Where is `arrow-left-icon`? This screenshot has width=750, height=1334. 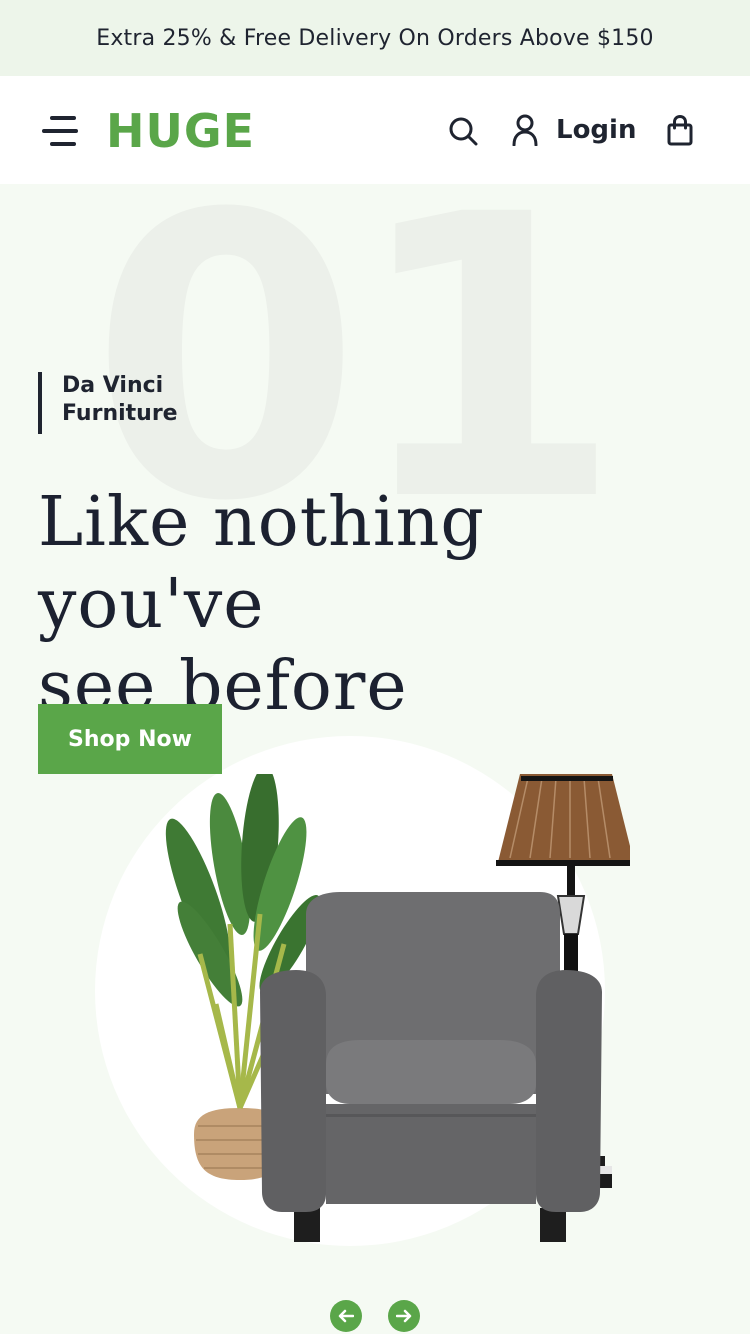 arrow-left-icon is located at coordinates (346, 1316).